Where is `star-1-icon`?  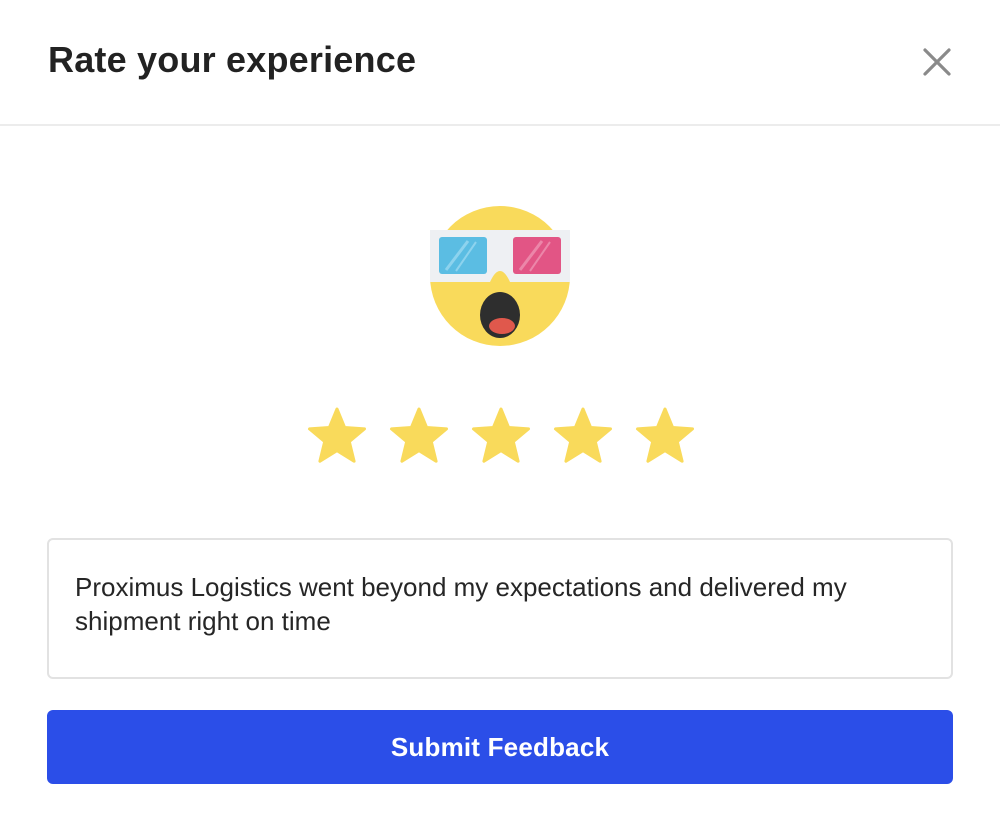
star-1-icon is located at coordinates (337, 437).